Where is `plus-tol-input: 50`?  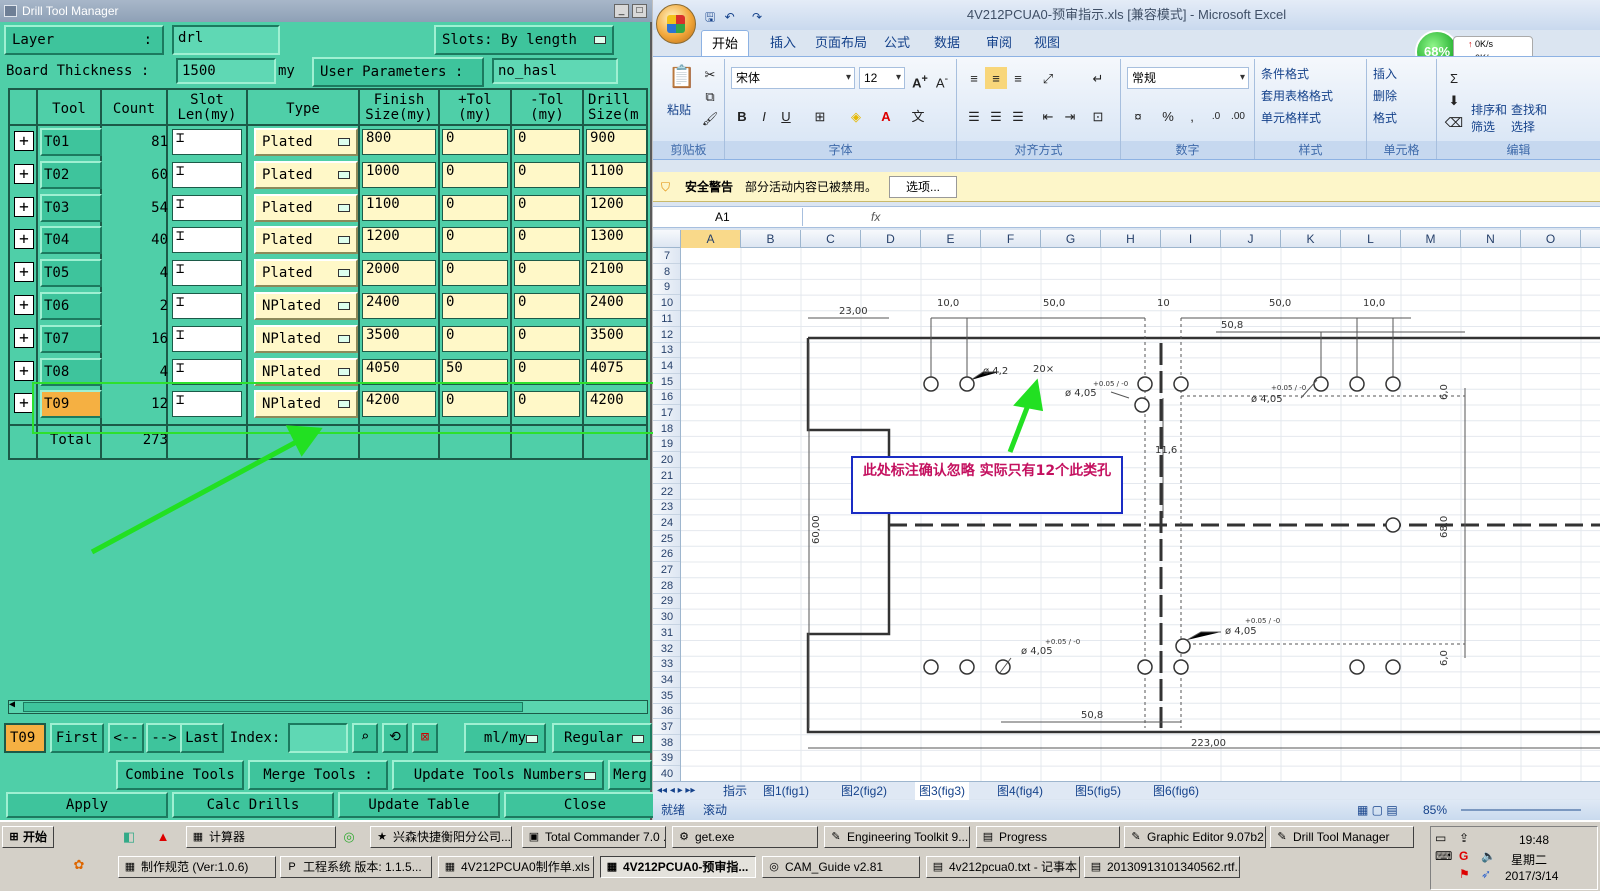
plus-tol-input: 50 is located at coordinates (475, 371).